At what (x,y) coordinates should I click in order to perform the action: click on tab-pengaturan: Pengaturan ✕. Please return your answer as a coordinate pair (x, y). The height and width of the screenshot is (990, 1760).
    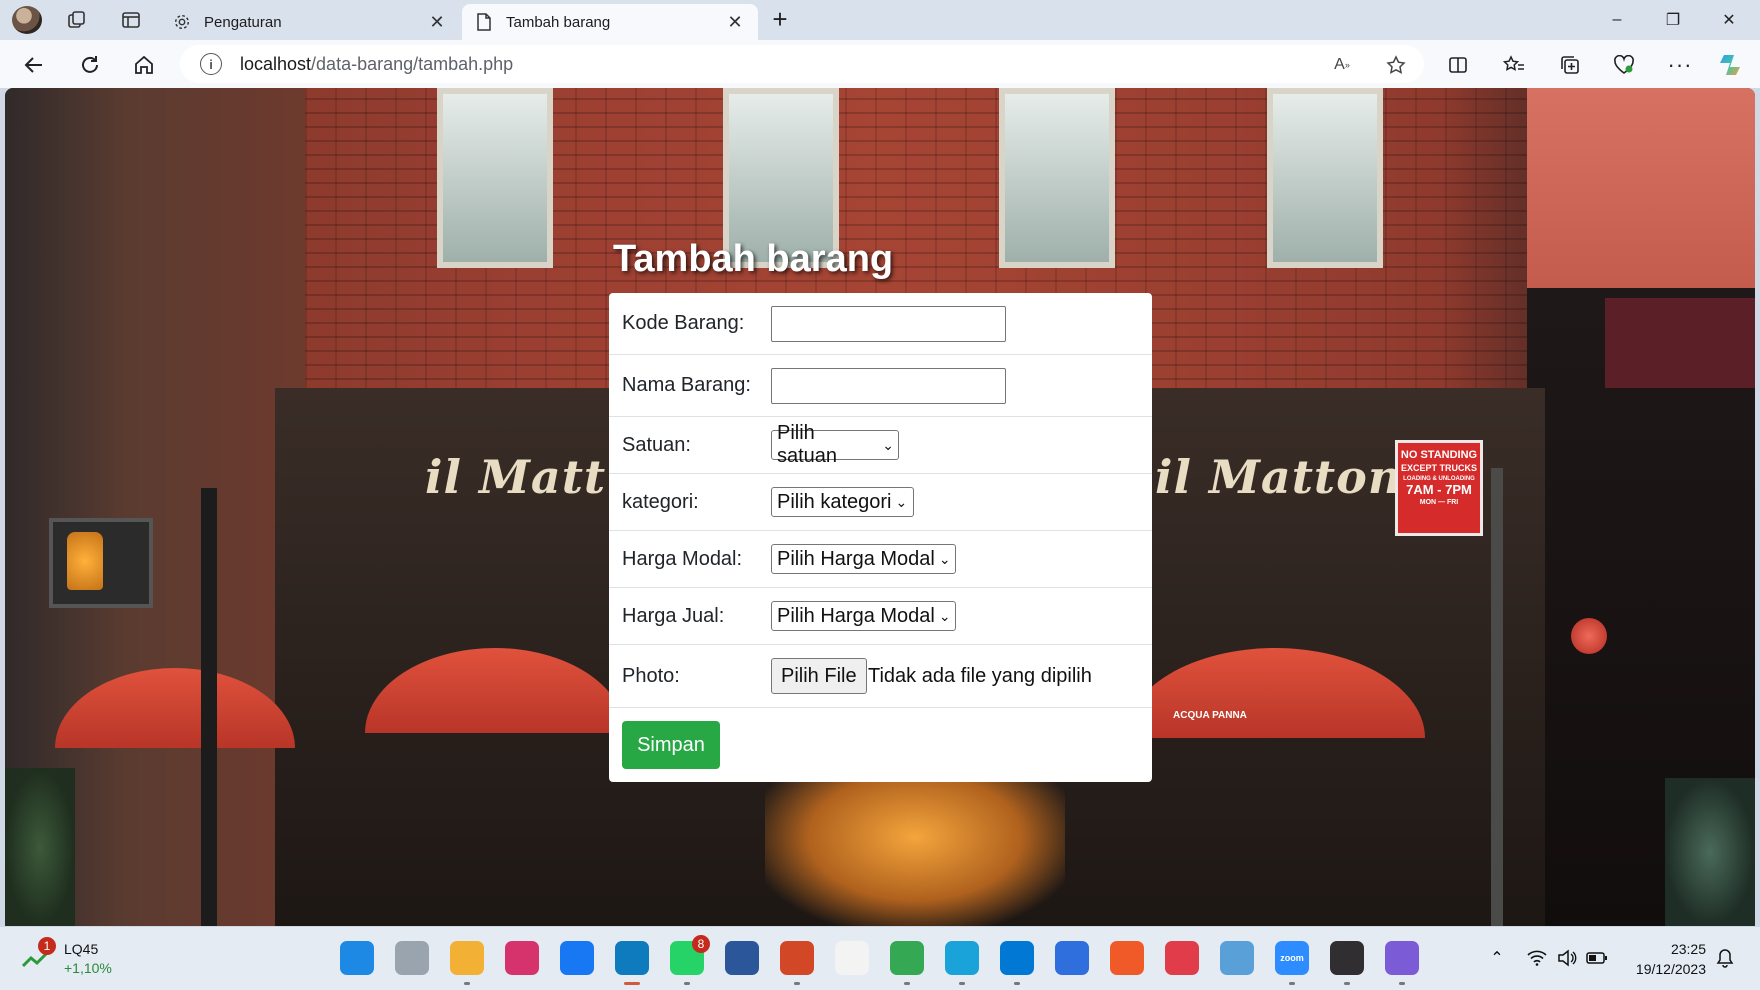
    Looking at the image, I should click on (310, 22).